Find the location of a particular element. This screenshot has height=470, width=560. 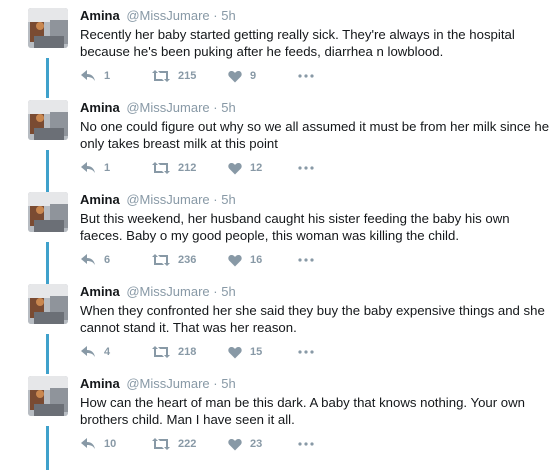

like-count: 12 is located at coordinates (256, 168).